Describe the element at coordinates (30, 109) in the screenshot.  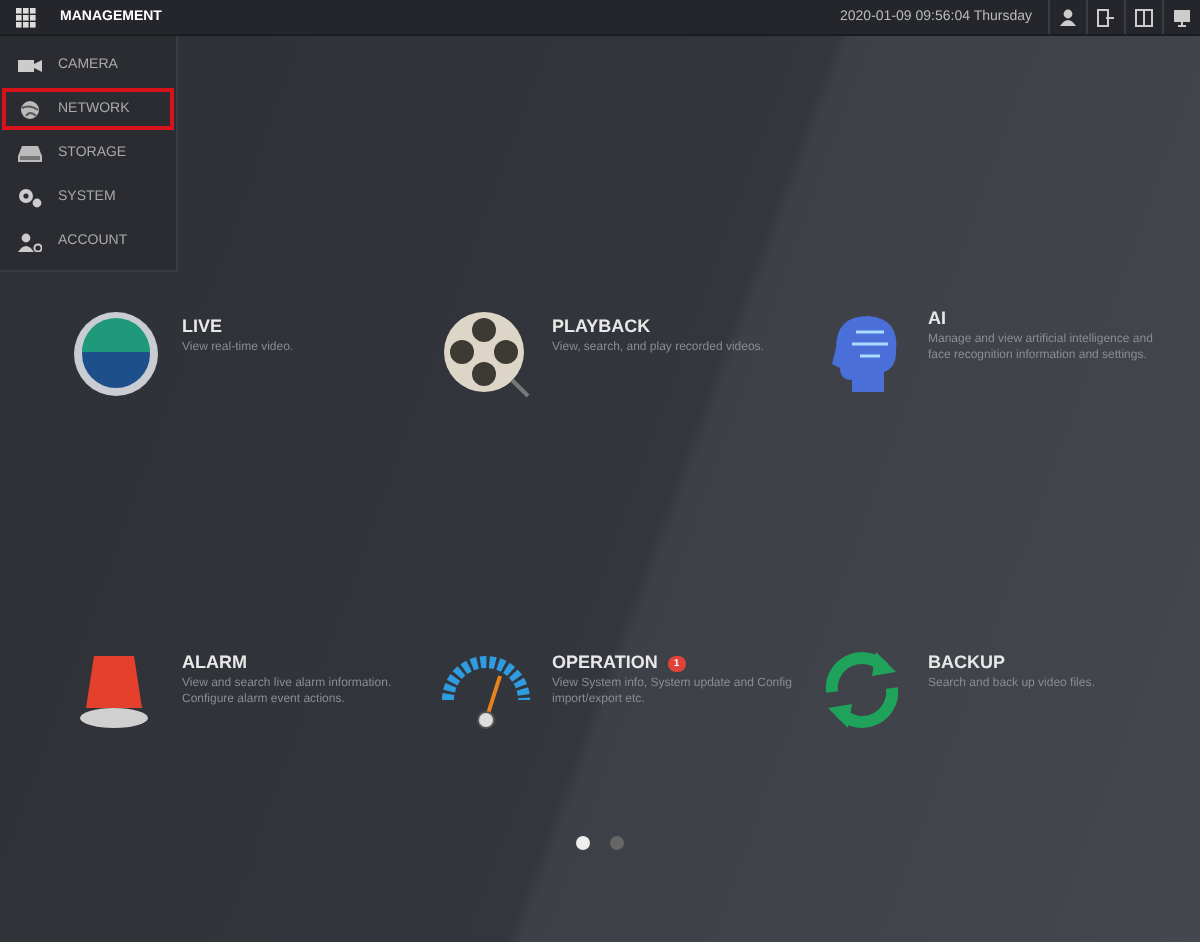
I see `globe-icon` at that location.